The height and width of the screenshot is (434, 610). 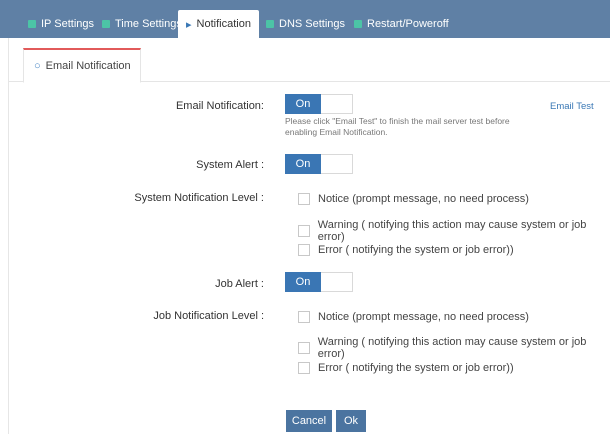 I want to click on email-test-link: Email Test, so click(x=572, y=106).